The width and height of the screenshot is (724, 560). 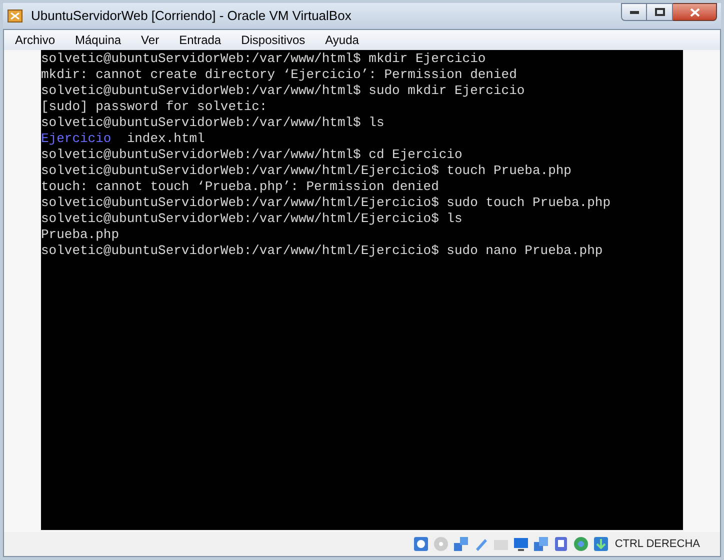 What do you see at coordinates (150, 40) in the screenshot?
I see `menu-item: Ver` at bounding box center [150, 40].